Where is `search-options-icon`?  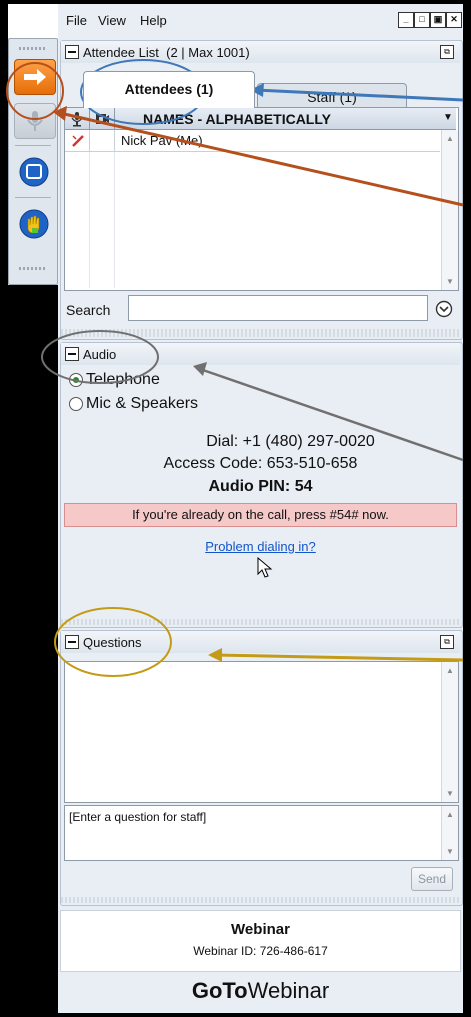
search-options-icon is located at coordinates (444, 309).